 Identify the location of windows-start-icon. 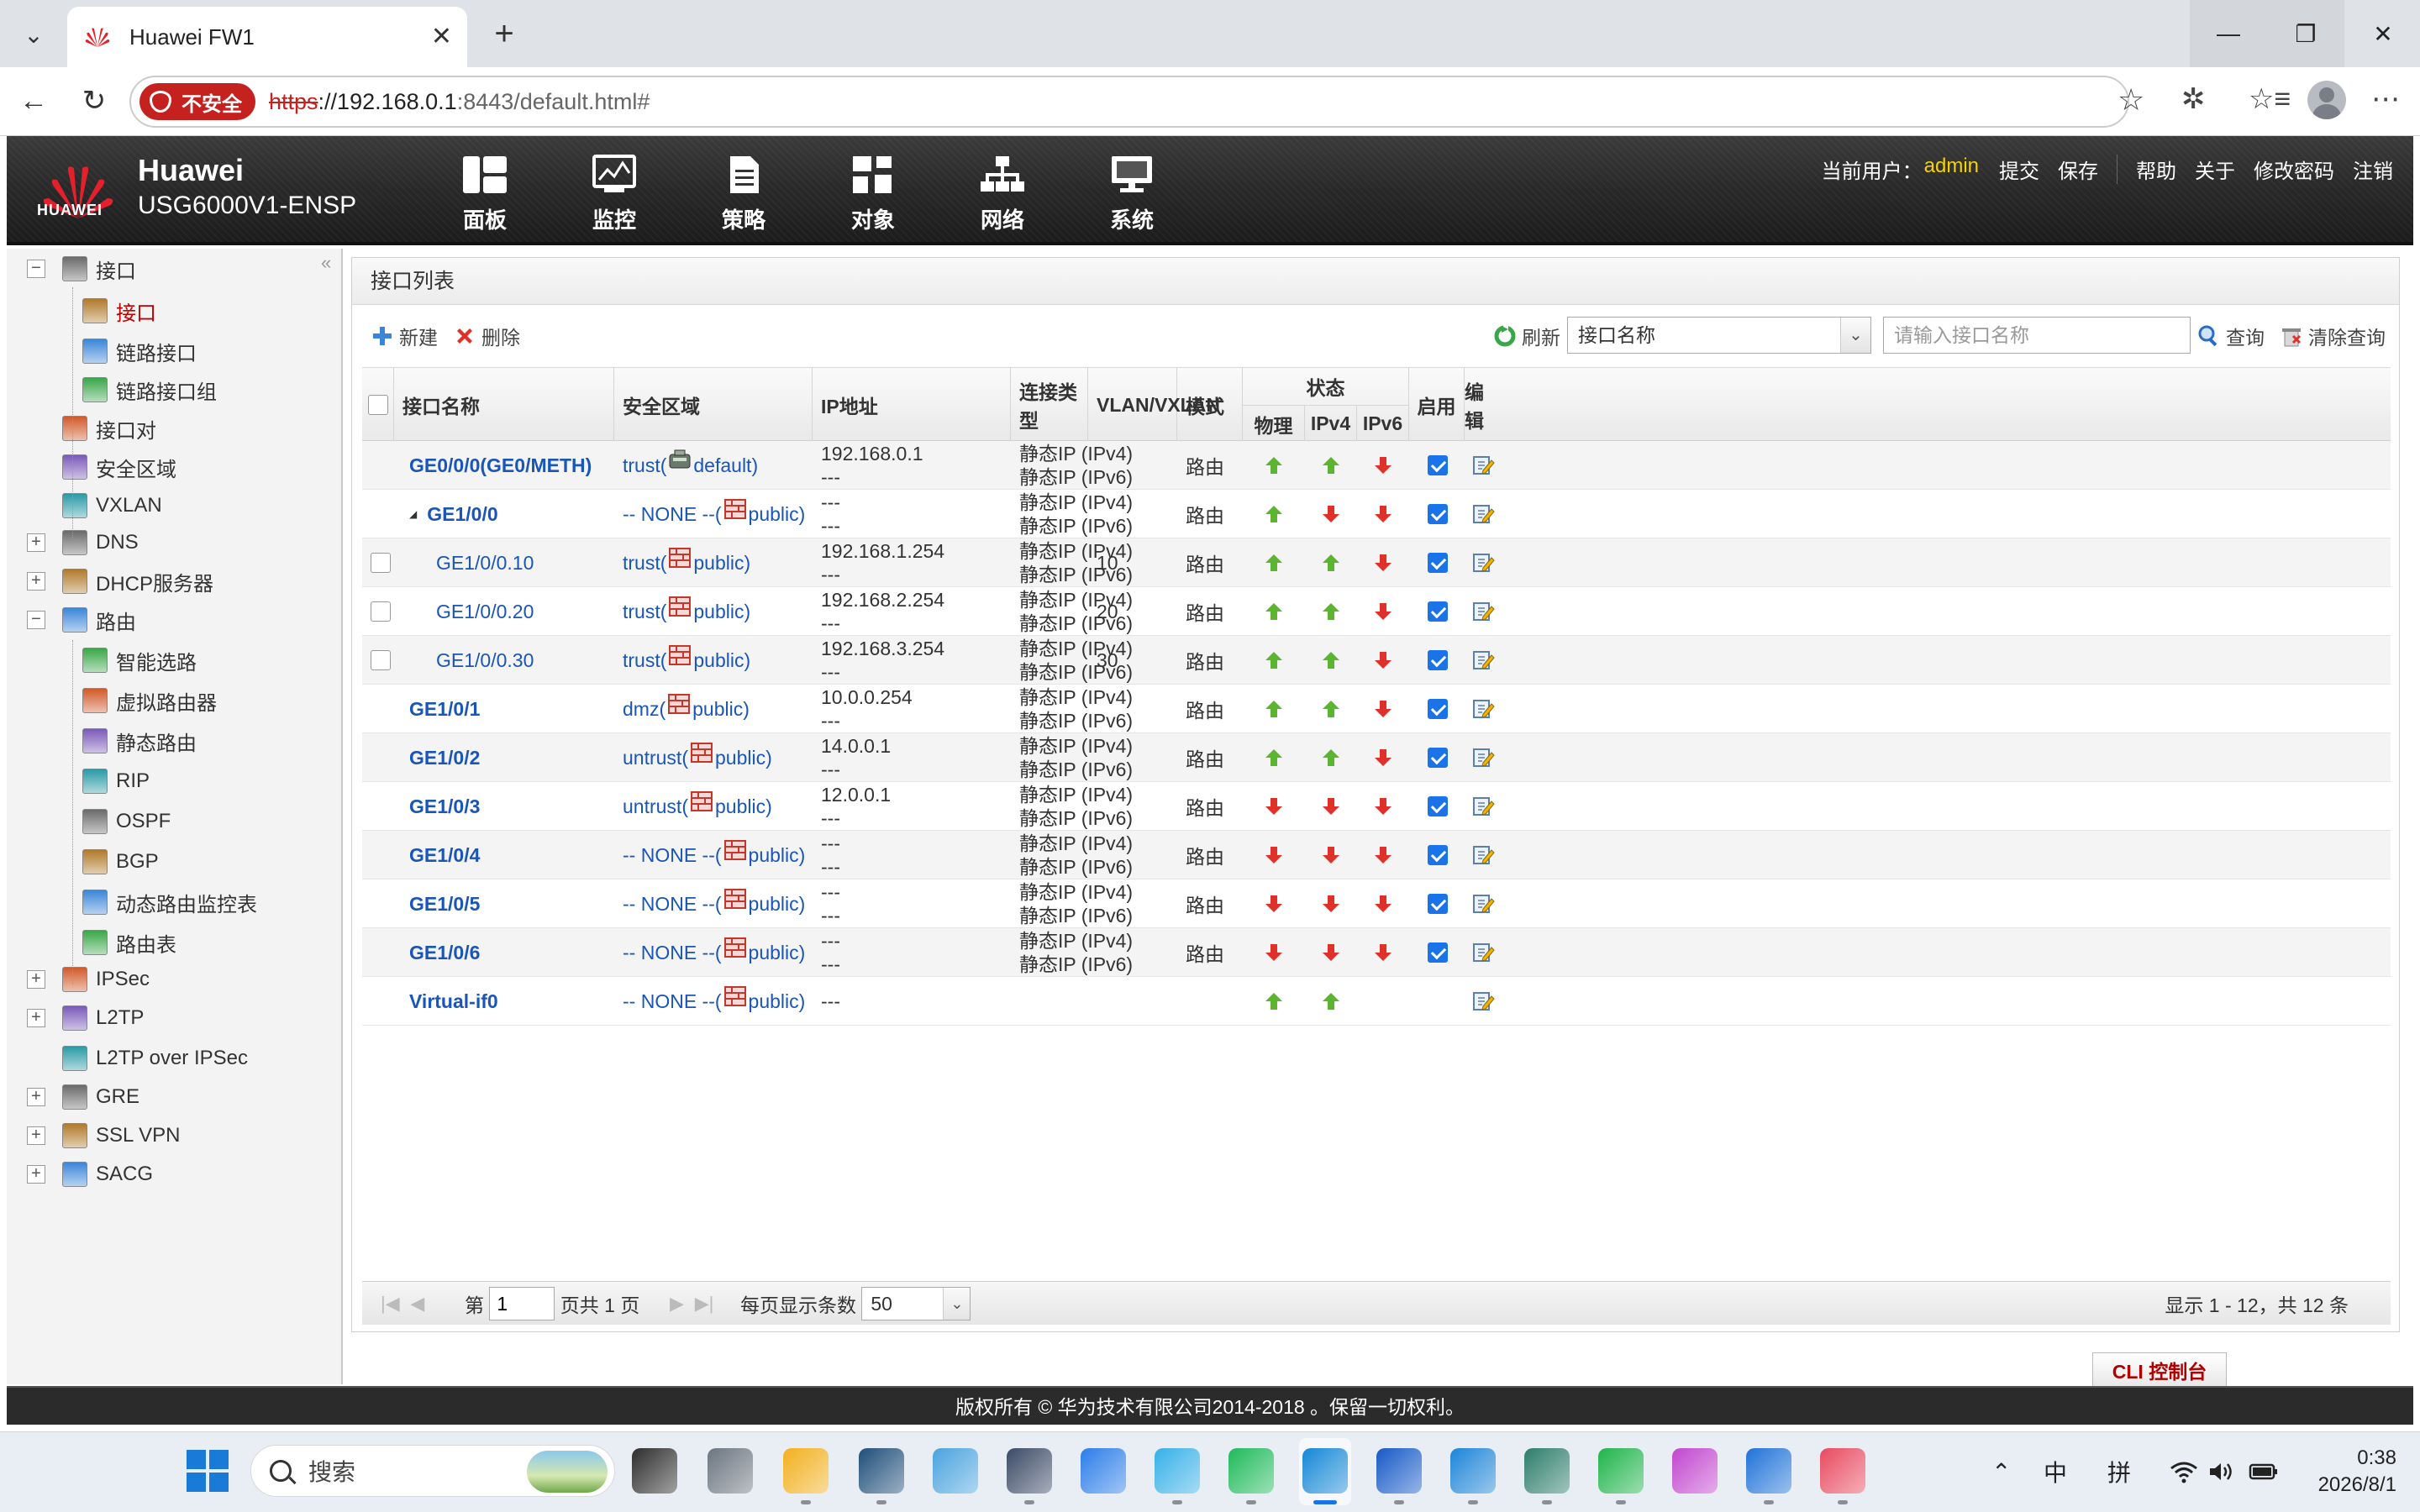
(208, 1471).